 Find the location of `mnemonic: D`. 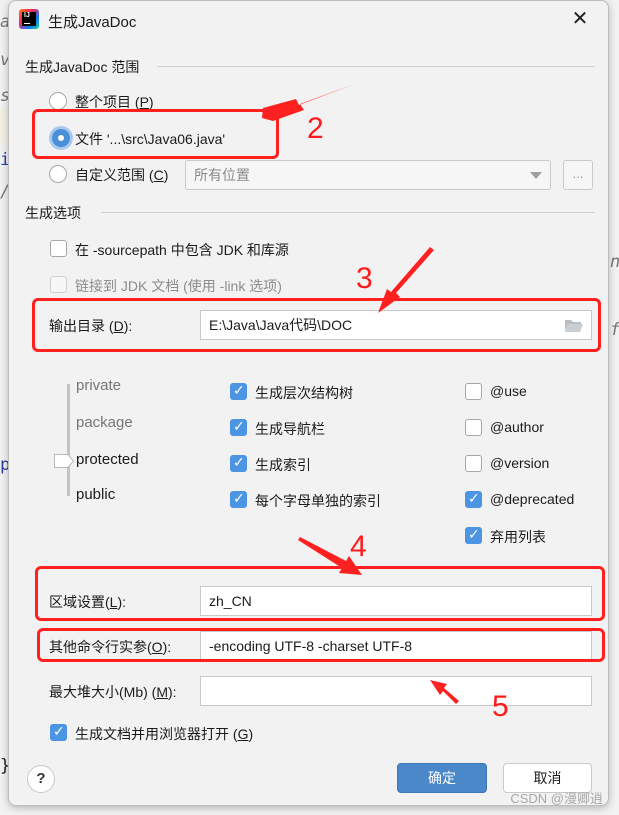

mnemonic: D is located at coordinates (118, 326).